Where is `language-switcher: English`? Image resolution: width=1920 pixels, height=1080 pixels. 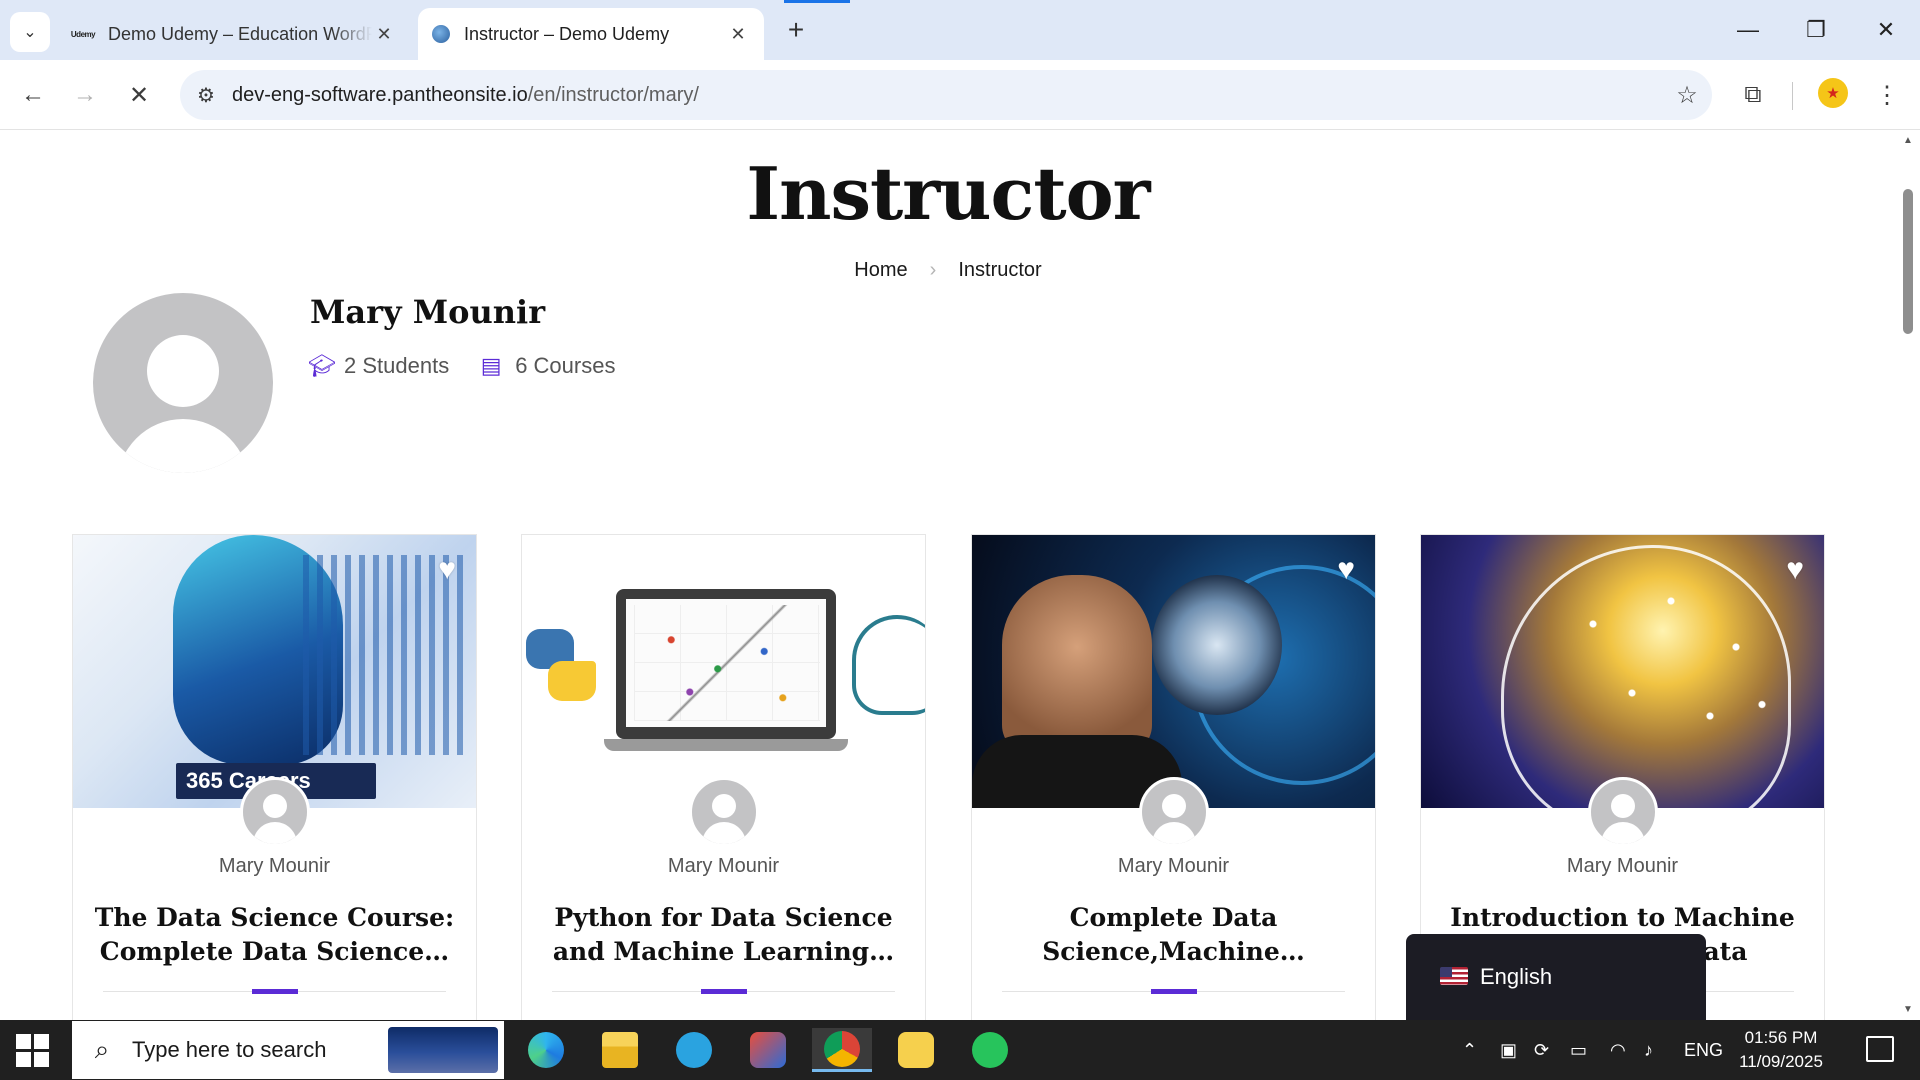 language-switcher: English is located at coordinates (1556, 977).